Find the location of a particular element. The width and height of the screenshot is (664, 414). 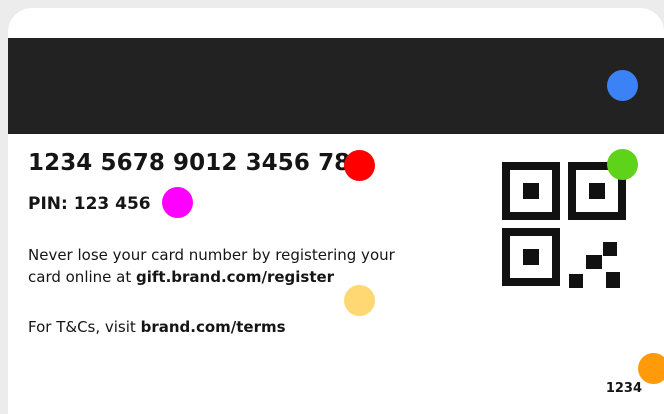

pin: PIN: 123 456 is located at coordinates (89, 204).